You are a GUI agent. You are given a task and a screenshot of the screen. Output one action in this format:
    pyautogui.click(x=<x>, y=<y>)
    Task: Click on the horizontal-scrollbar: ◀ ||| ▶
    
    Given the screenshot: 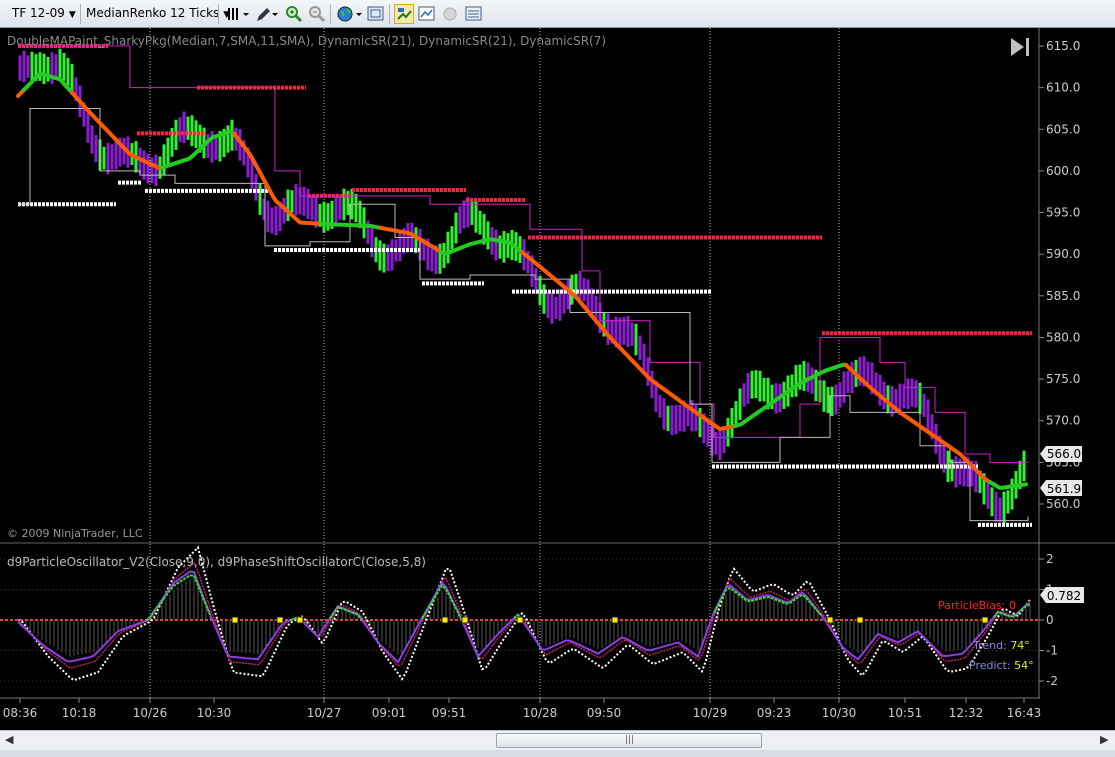 What is the action you would take?
    pyautogui.click(x=557, y=740)
    